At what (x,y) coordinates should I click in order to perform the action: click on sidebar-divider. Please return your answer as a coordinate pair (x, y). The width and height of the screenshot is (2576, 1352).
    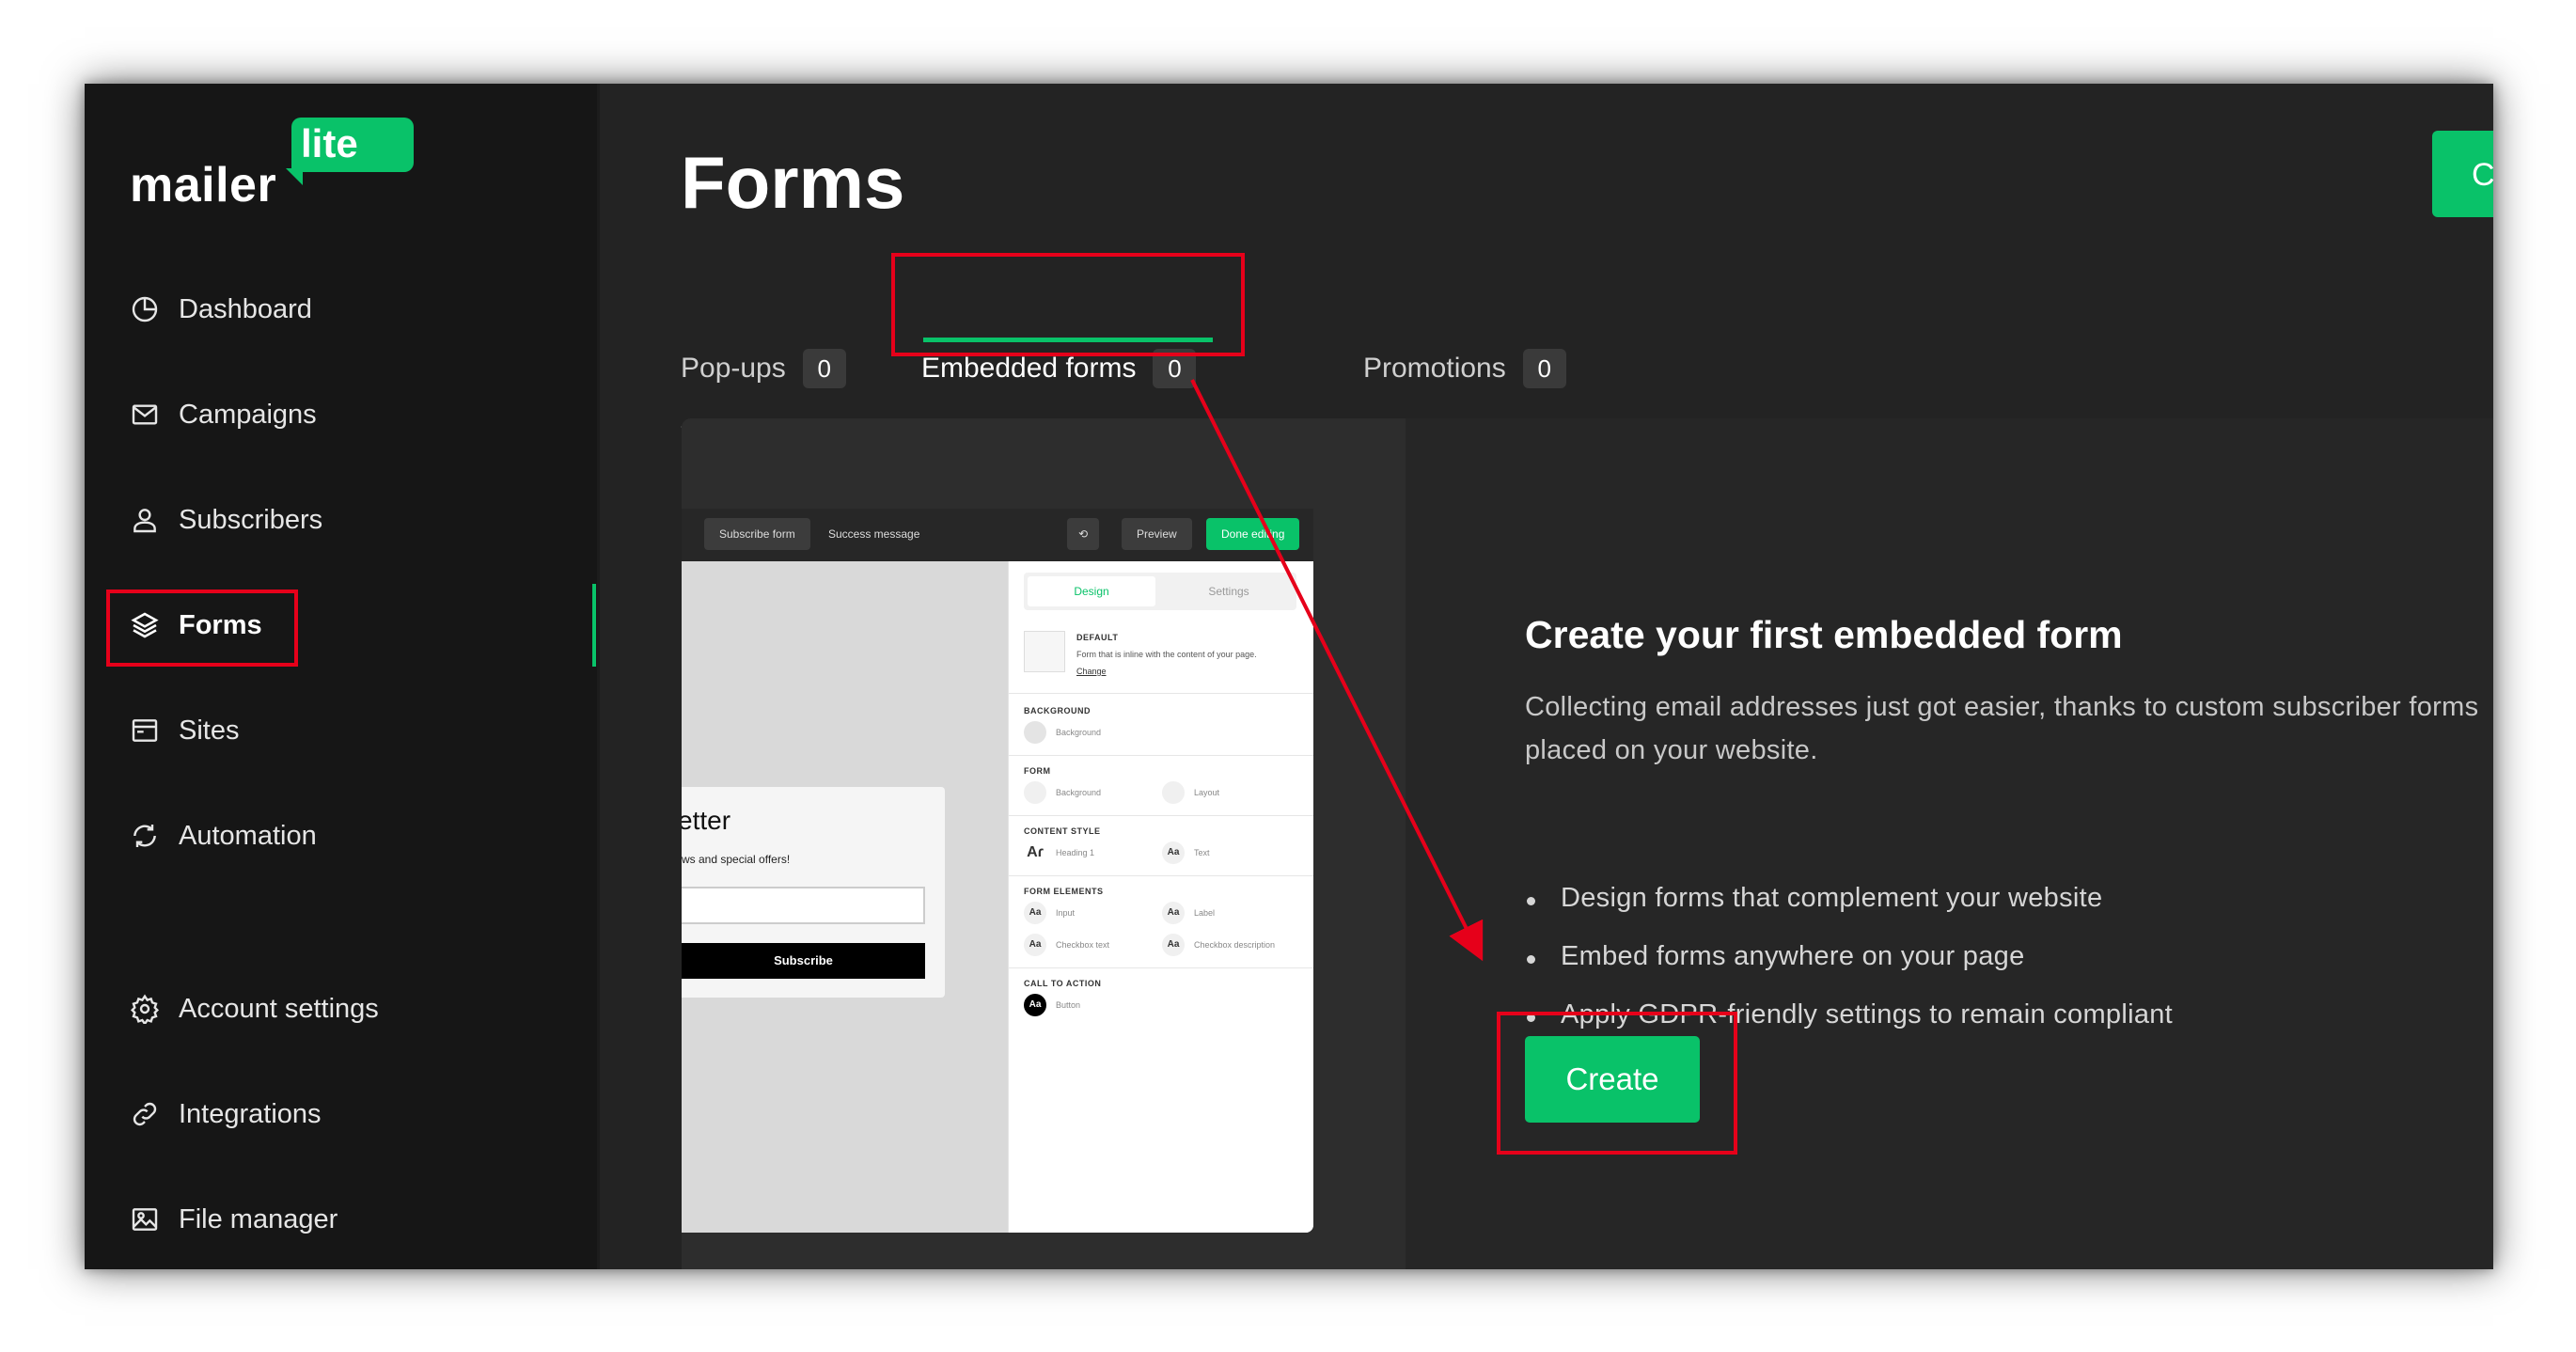
    Looking at the image, I should click on (598, 677).